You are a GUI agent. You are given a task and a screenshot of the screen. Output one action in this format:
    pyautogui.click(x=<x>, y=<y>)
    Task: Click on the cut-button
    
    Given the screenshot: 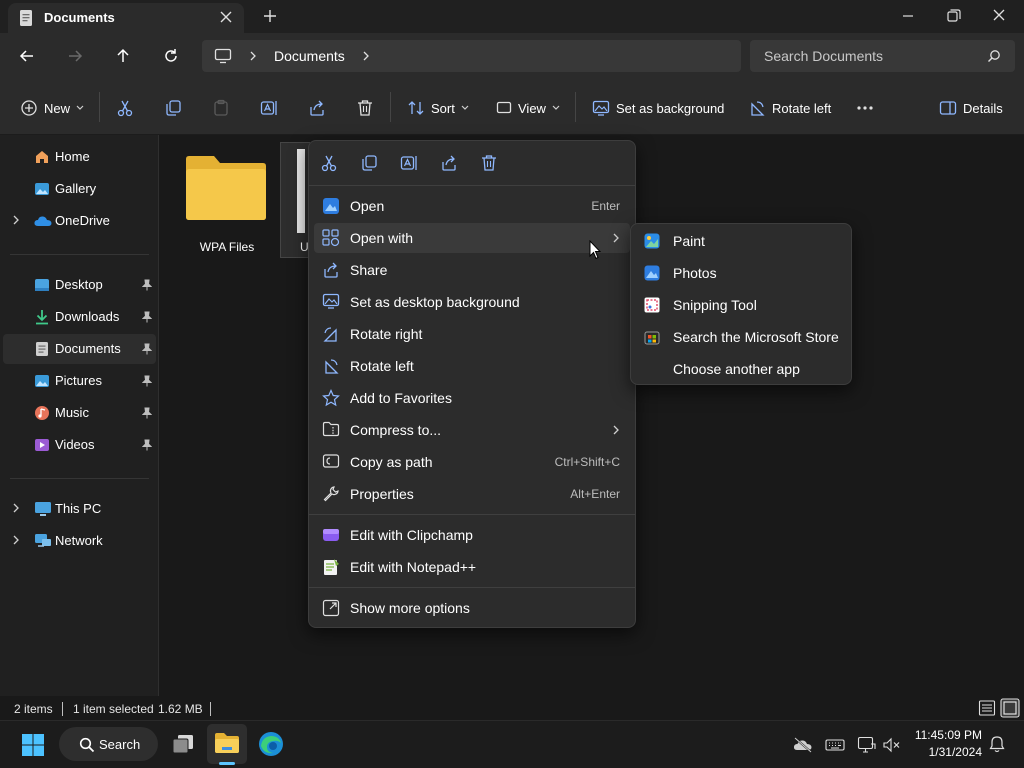 What is the action you would take?
    pyautogui.click(x=125, y=108)
    